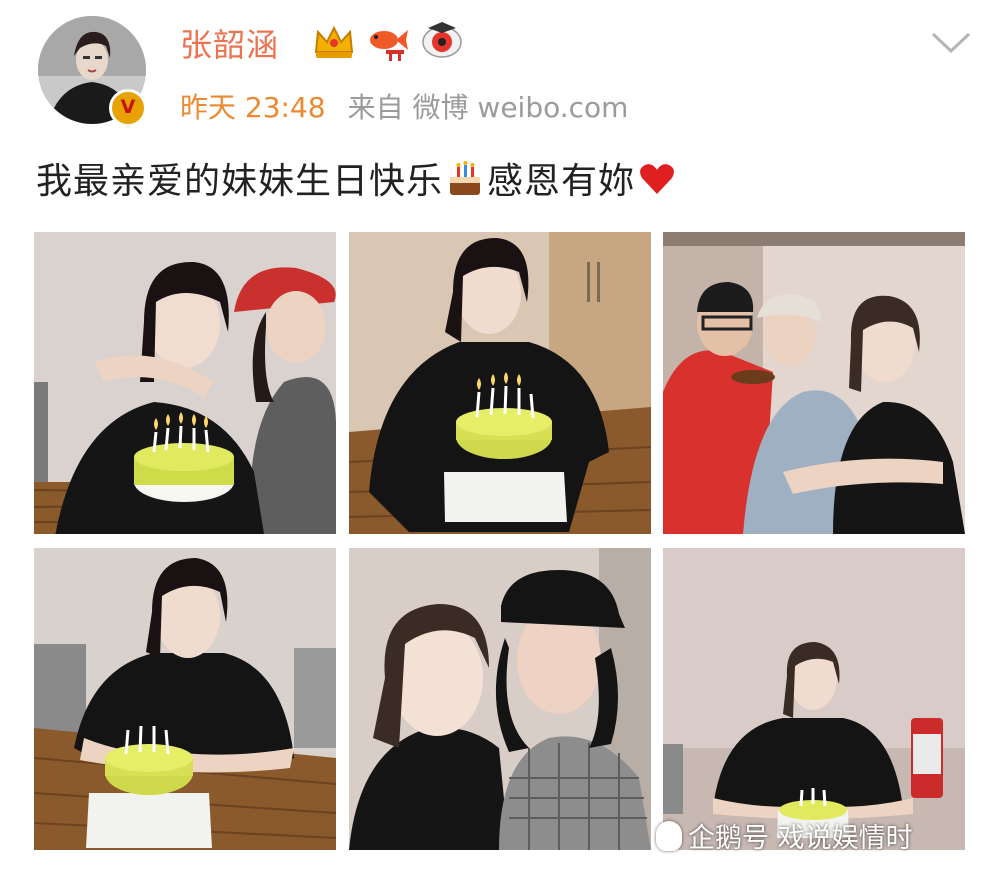 This screenshot has width=1000, height=872. Describe the element at coordinates (951, 43) in the screenshot. I see `chevron-down-icon` at that location.